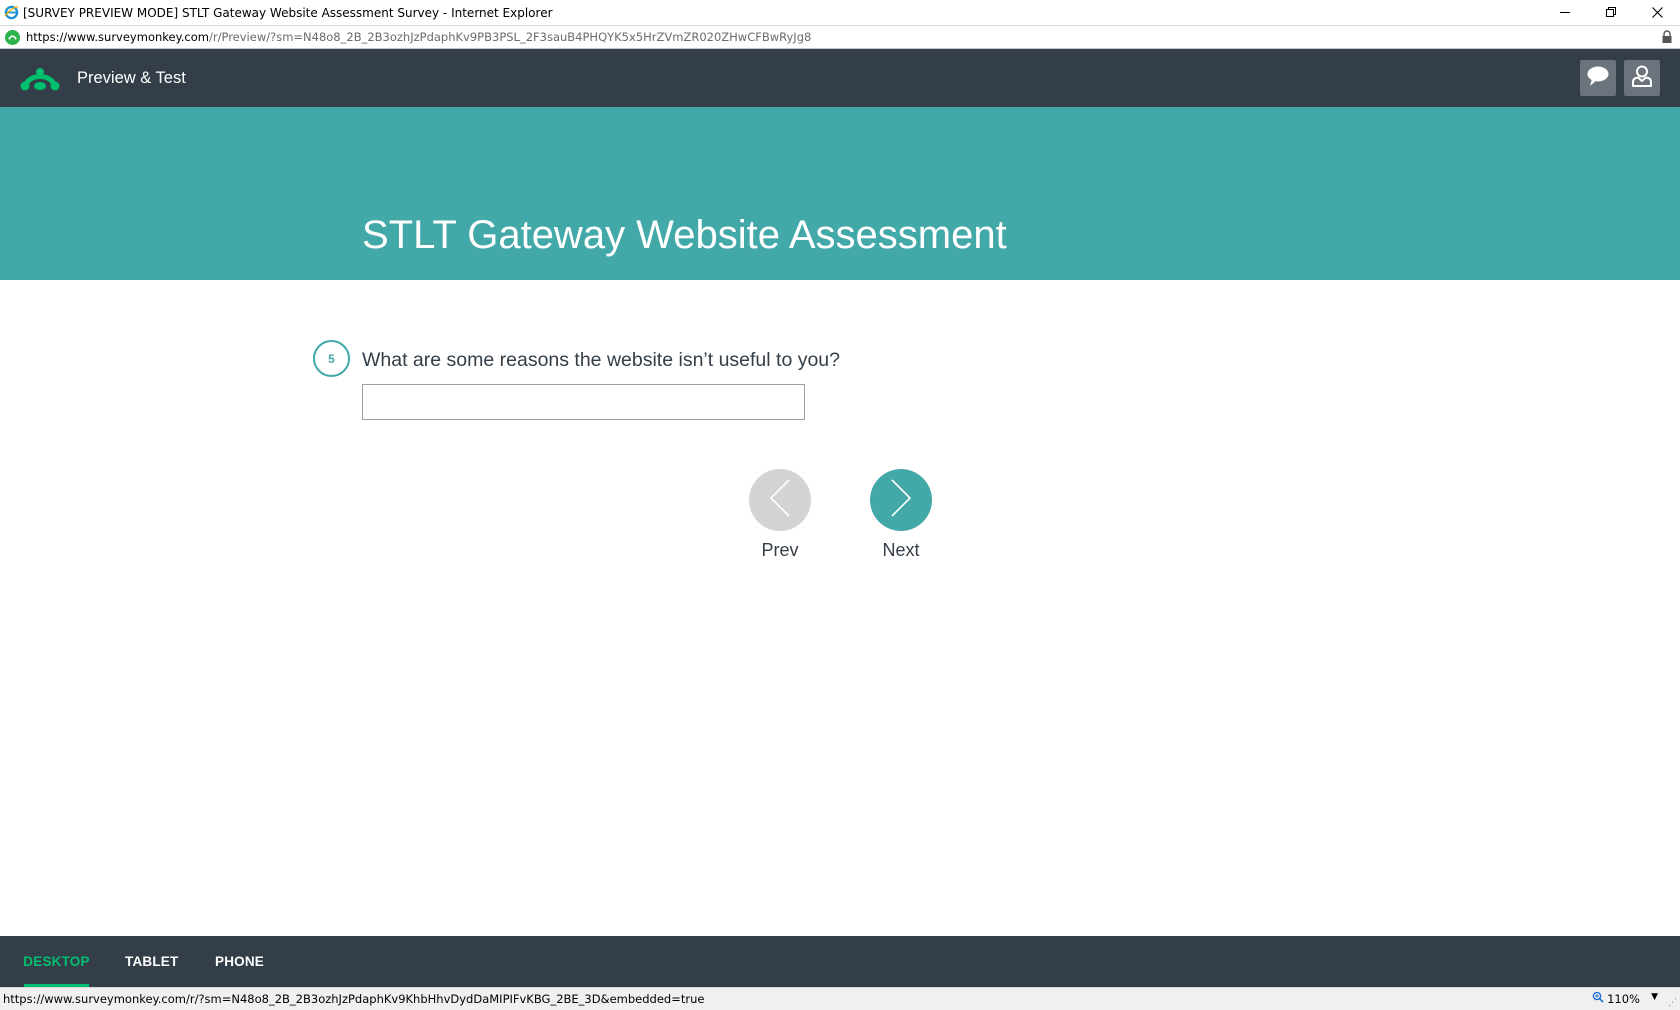  Describe the element at coordinates (239, 961) in the screenshot. I see `tab-phone: PHONE` at that location.